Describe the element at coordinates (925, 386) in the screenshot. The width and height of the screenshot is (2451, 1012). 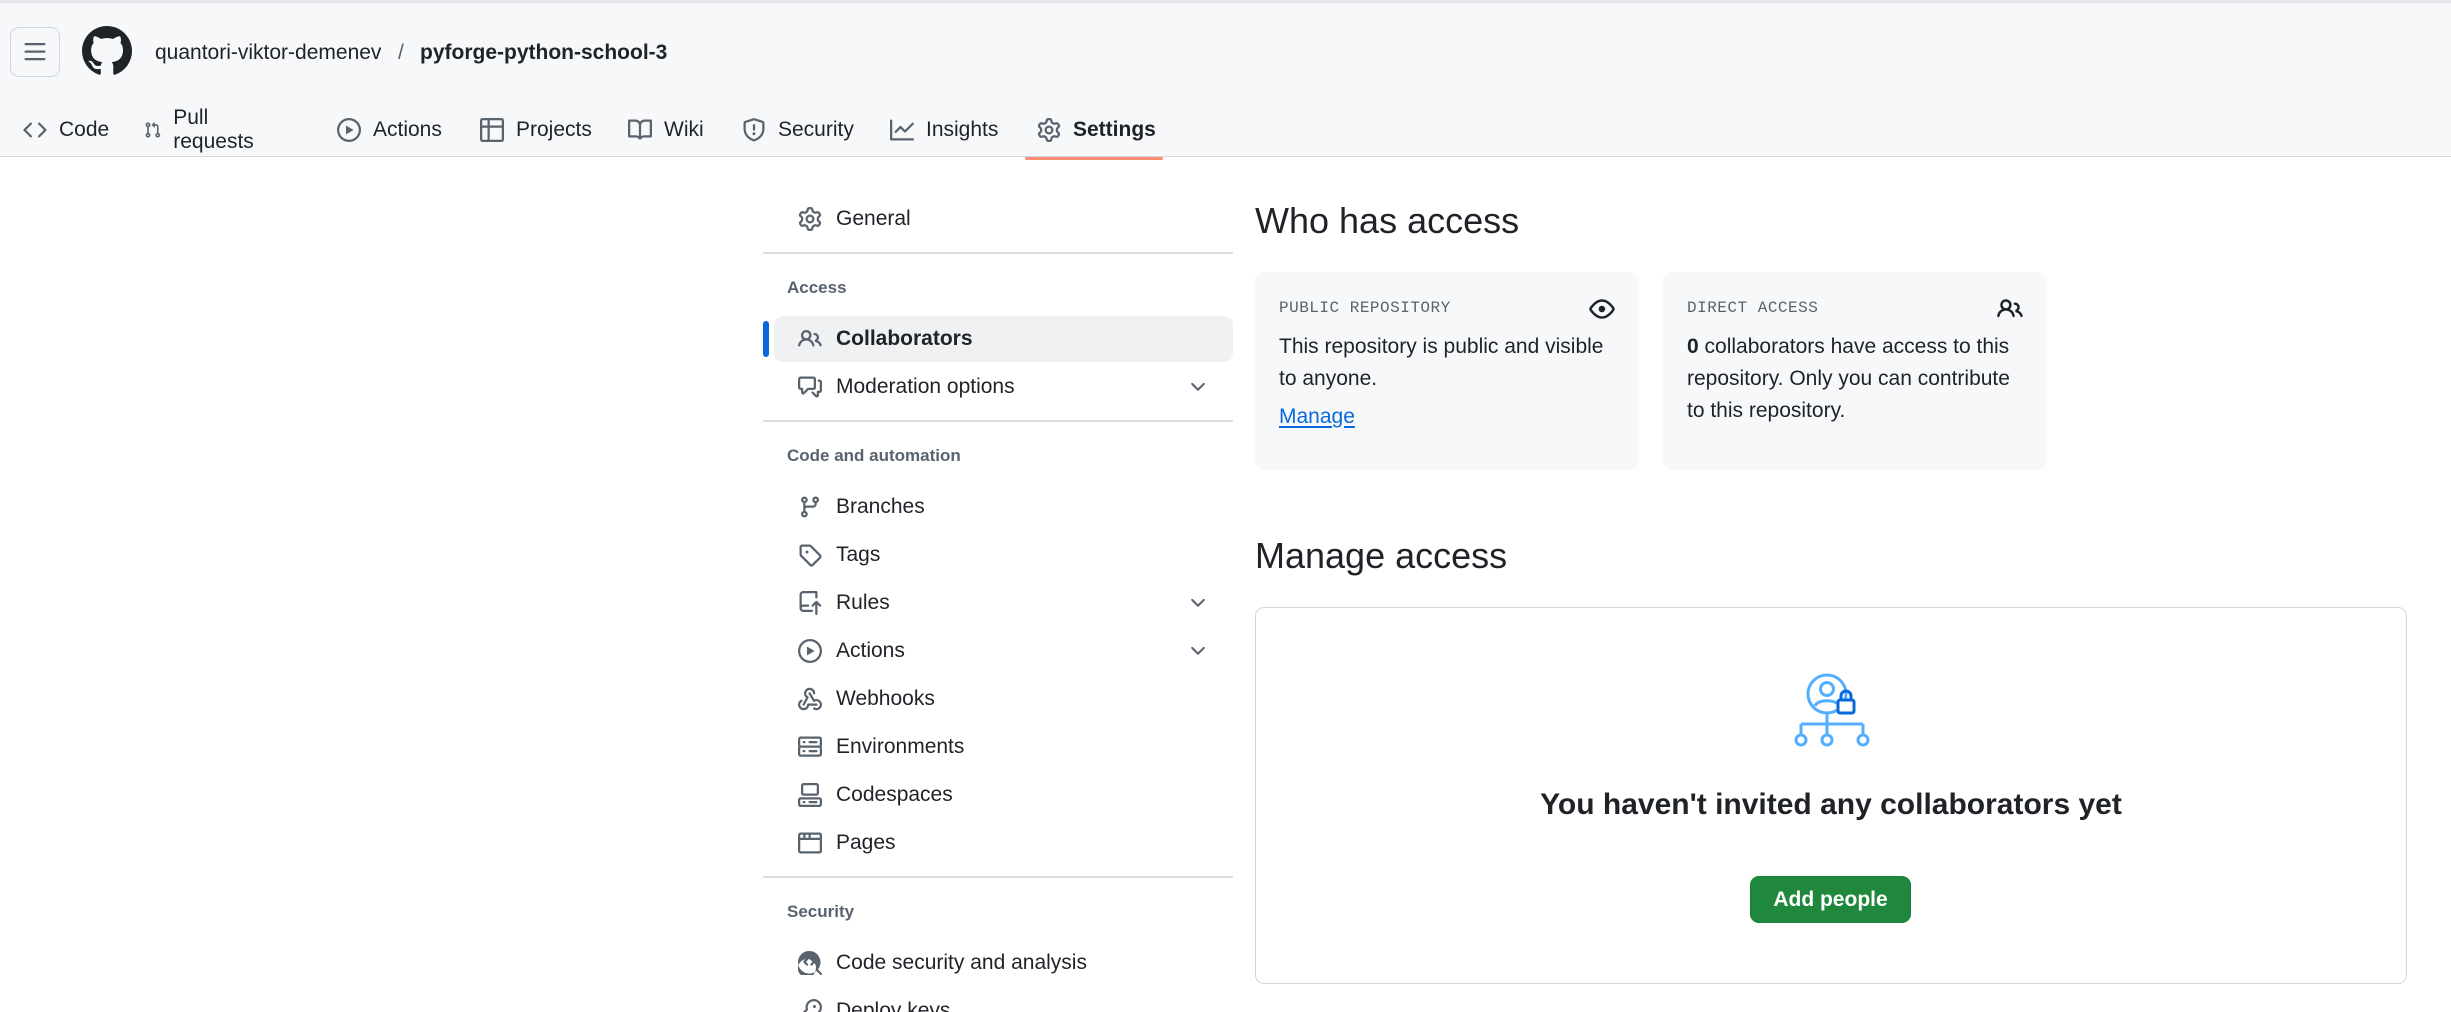
I see `sidebar-item-label: Moderation options` at that location.